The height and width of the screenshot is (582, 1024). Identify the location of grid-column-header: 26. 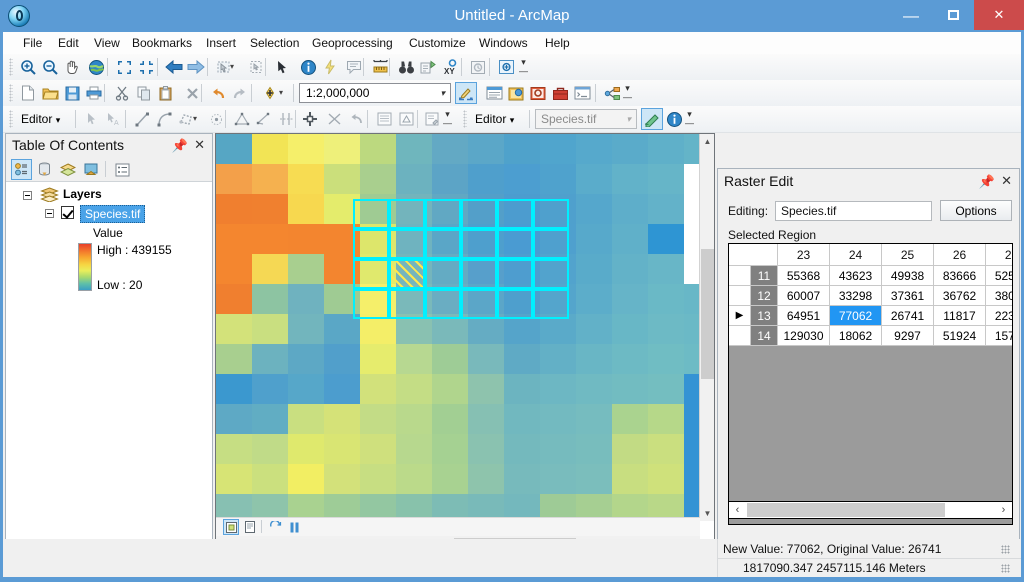
(960, 255).